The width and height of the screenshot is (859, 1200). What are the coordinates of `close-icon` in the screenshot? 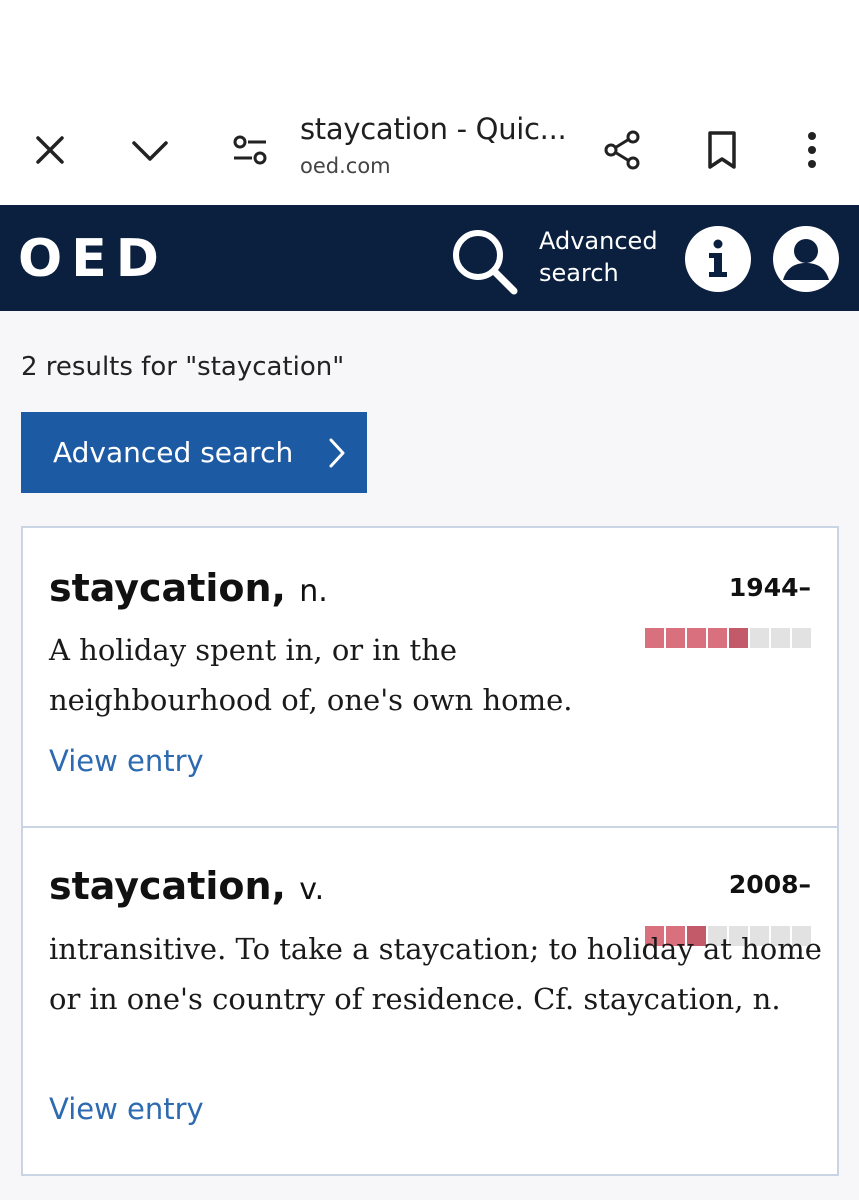 It's located at (50, 150).